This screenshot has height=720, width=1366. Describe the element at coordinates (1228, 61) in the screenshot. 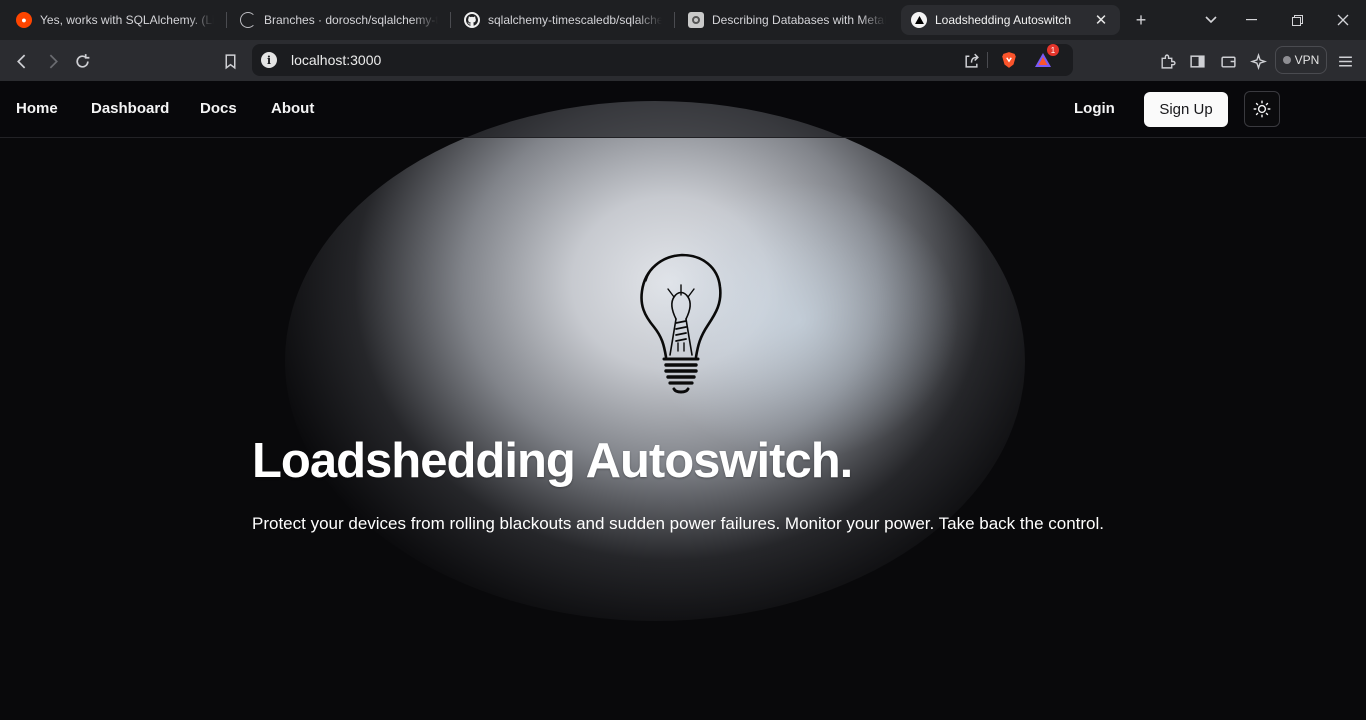

I see `wallet-icon` at that location.